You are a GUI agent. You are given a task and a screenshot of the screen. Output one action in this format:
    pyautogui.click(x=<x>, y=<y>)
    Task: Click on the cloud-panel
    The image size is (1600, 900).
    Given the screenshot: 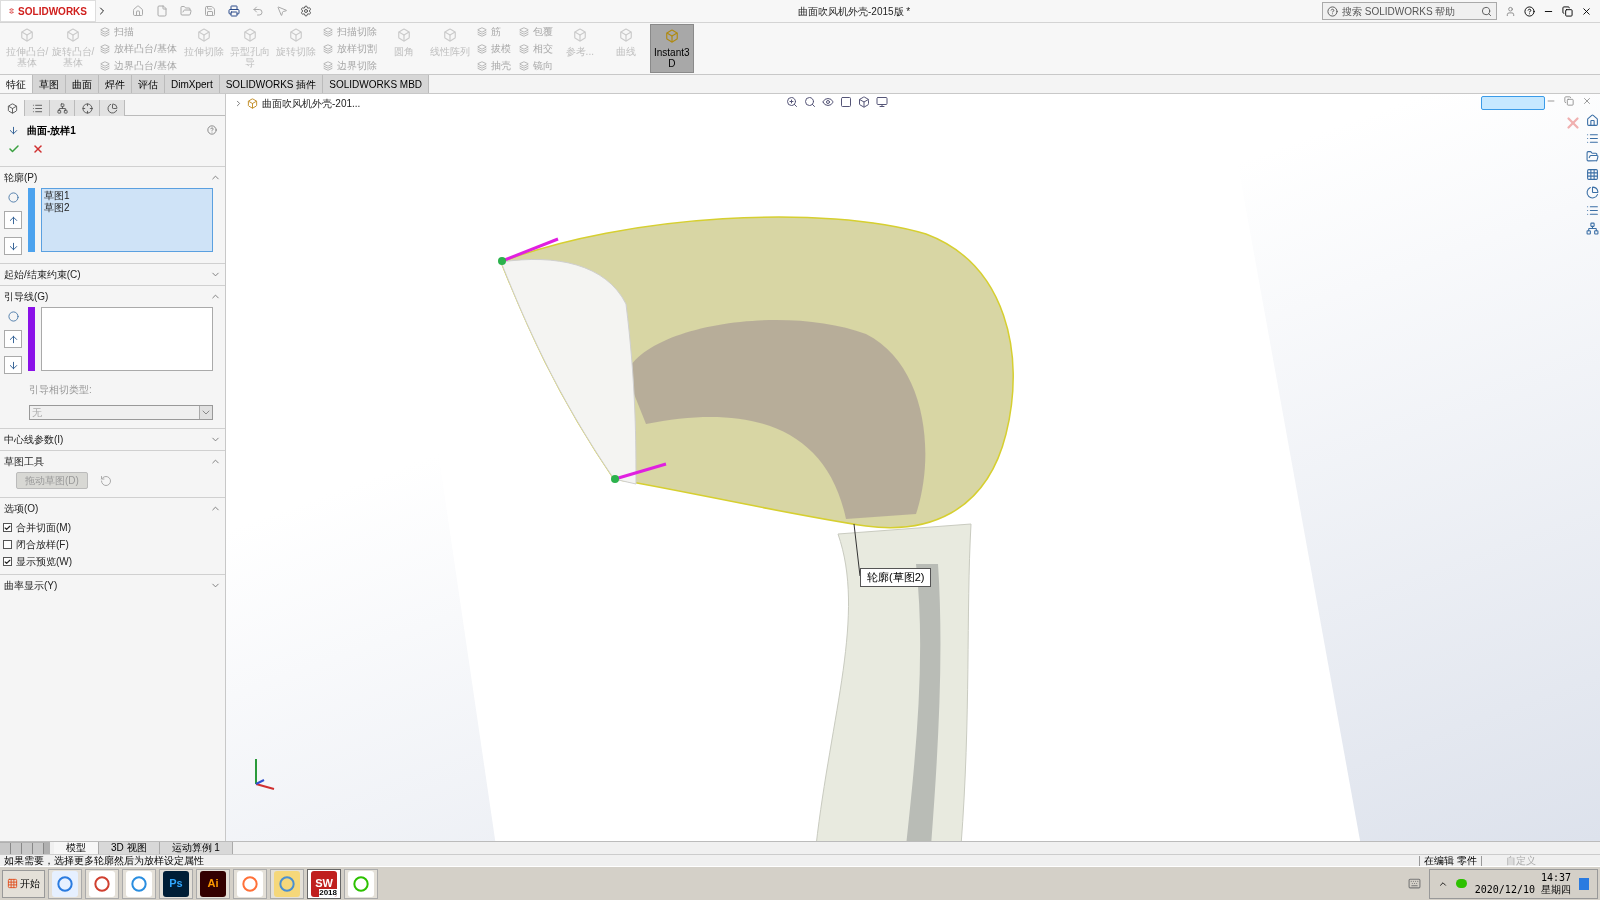 What is the action you would take?
    pyautogui.click(x=1513, y=103)
    